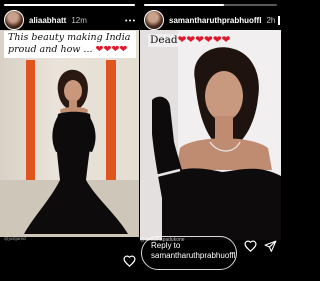 The height and width of the screenshot is (281, 320). I want to click on timestamp-left: 12m, so click(79, 20).